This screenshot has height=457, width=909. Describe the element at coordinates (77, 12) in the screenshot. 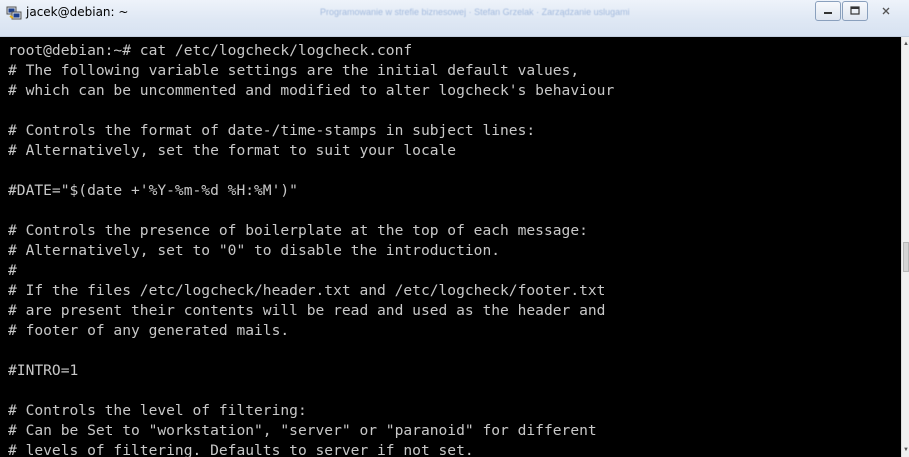

I see `window-title: jacek@debian: ~` at that location.